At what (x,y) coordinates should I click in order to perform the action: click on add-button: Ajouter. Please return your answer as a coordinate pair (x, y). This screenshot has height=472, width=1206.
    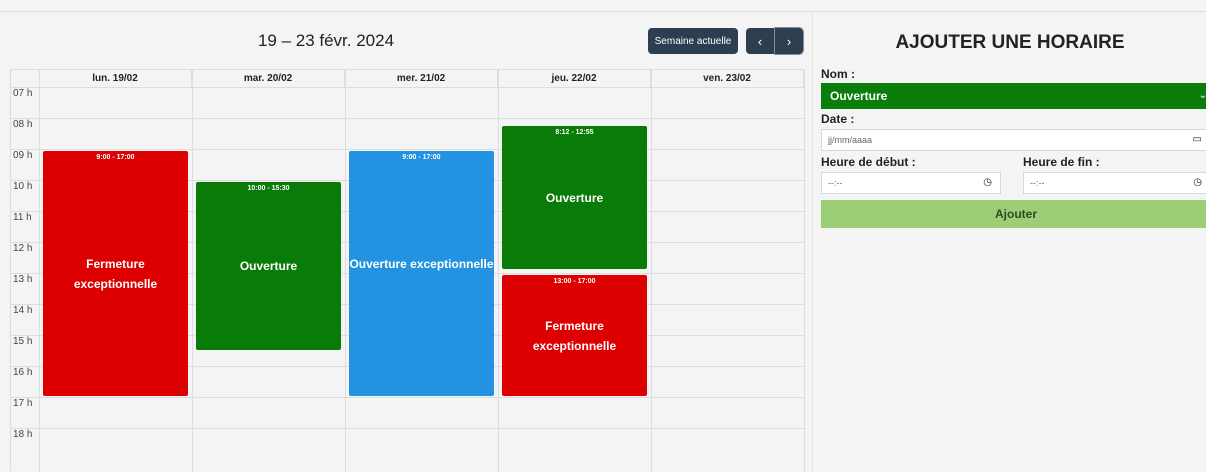
    Looking at the image, I should click on (1013, 214).